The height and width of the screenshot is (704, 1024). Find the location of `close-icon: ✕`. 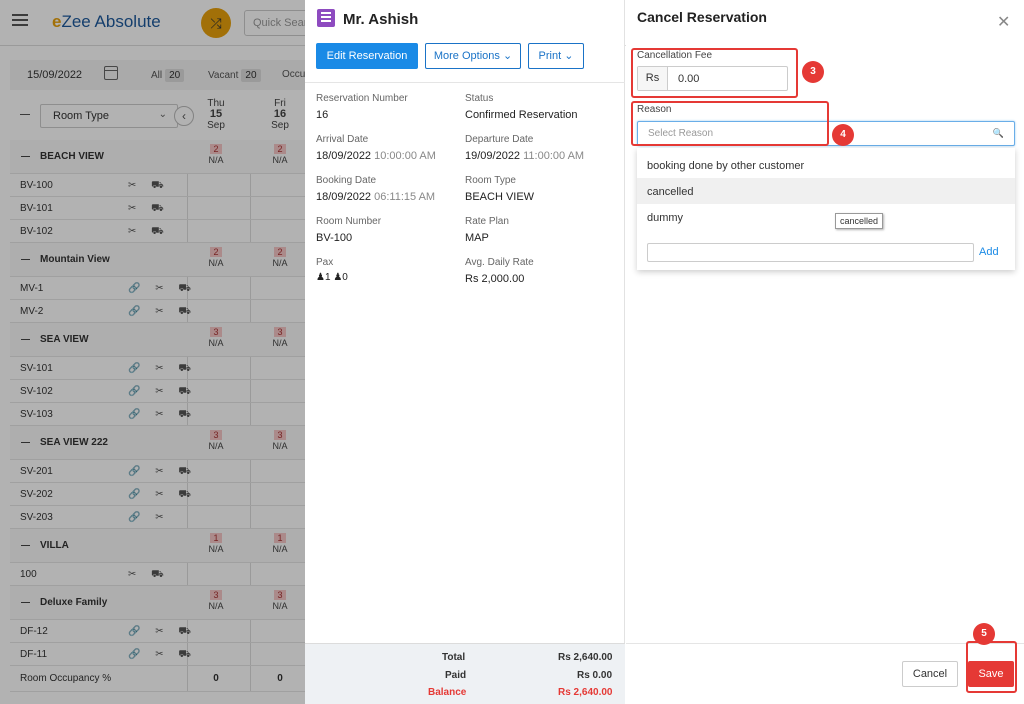

close-icon: ✕ is located at coordinates (1003, 22).